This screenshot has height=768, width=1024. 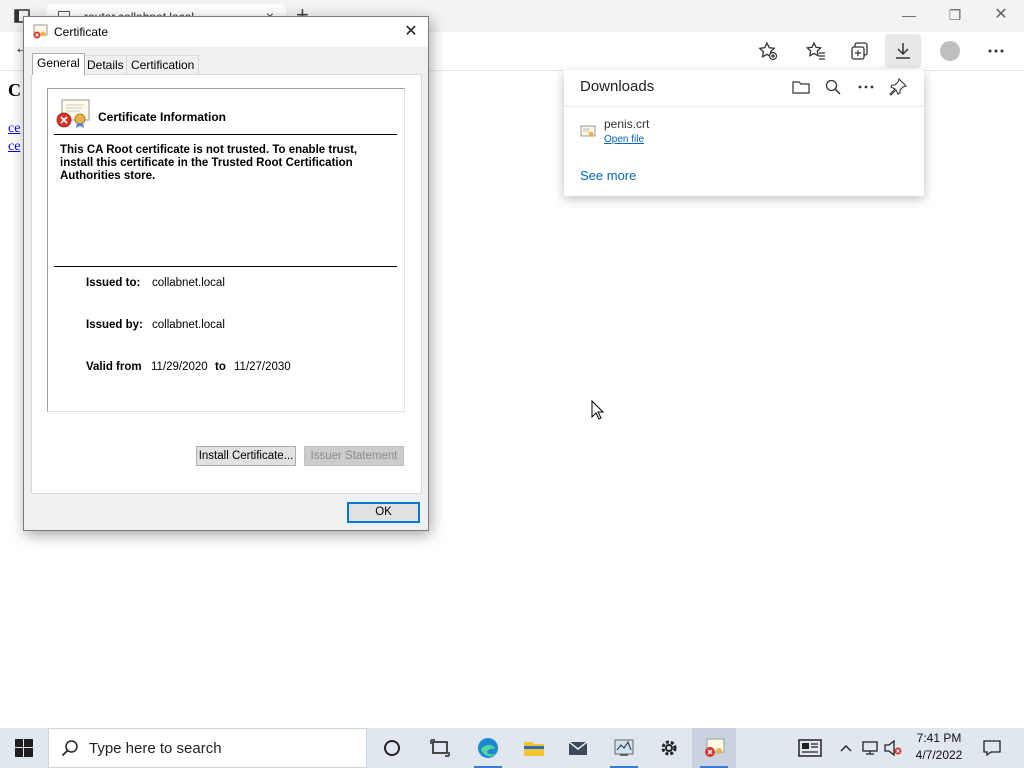 I want to click on edge-icon, so click(x=488, y=748).